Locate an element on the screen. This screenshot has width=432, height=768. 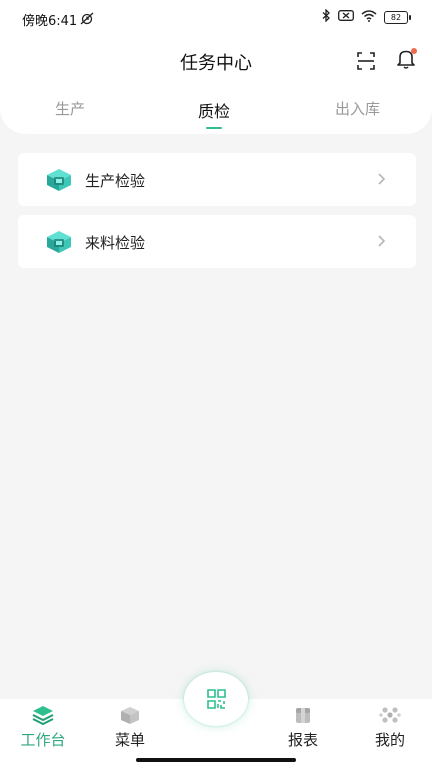
nav-menu: 菜单 is located at coordinates (130, 727).